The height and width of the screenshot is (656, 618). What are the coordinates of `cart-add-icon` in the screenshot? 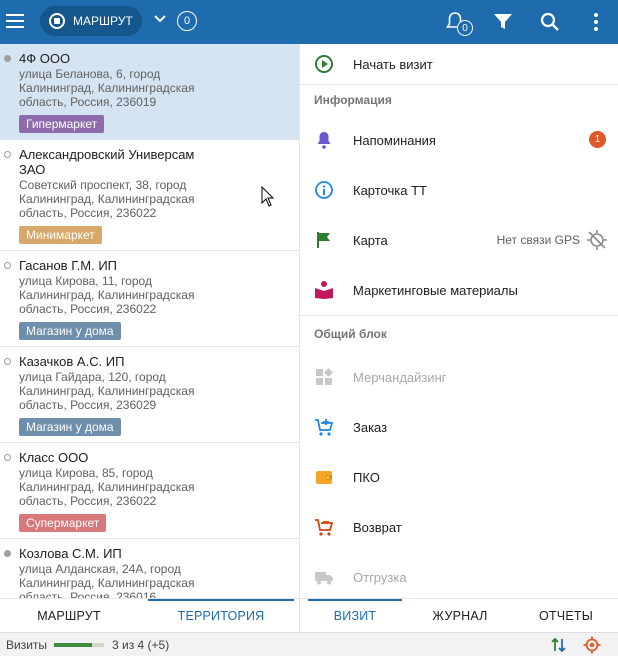 It's located at (324, 427).